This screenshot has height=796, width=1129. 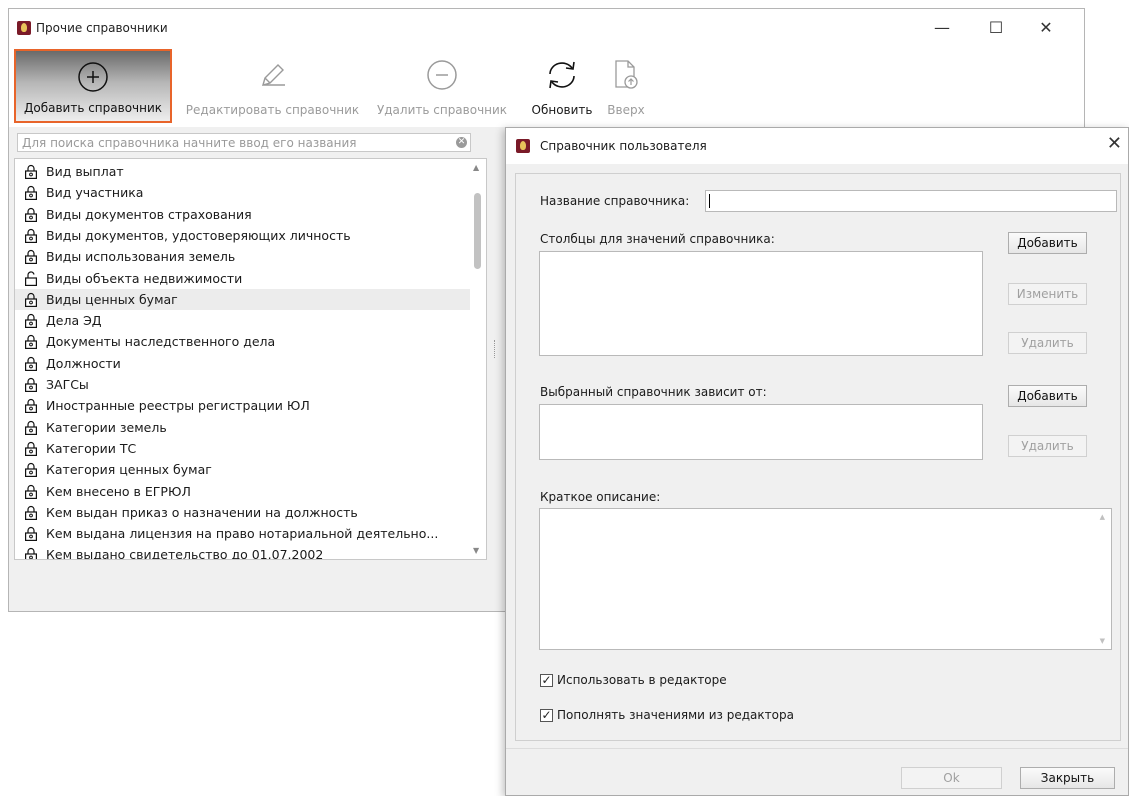 I want to click on pencil-icon, so click(x=273, y=75).